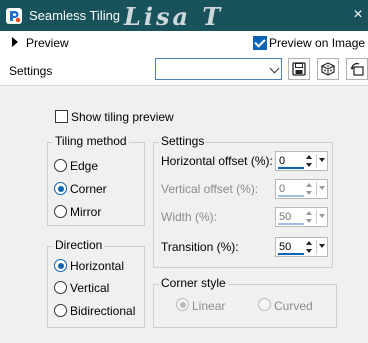 The width and height of the screenshot is (368, 343). Describe the element at coordinates (61, 116) in the screenshot. I see `show-tiling-preview-checkbox` at that location.